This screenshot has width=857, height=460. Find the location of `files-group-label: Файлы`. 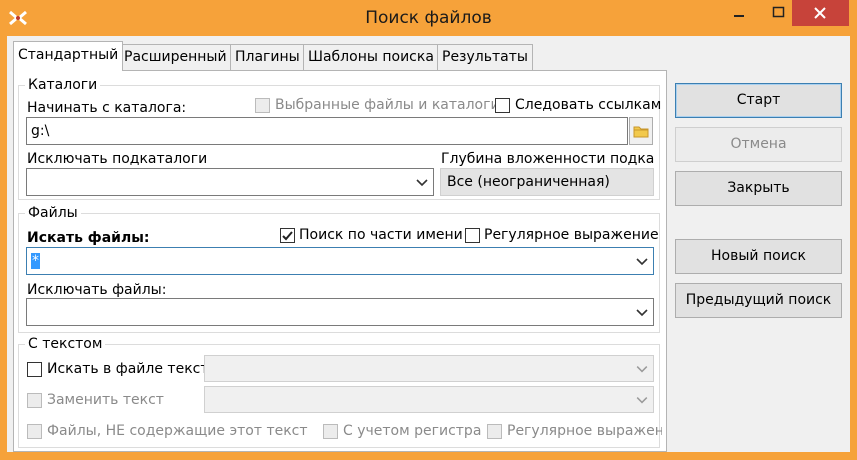

files-group-label: Файлы is located at coordinates (53, 213).